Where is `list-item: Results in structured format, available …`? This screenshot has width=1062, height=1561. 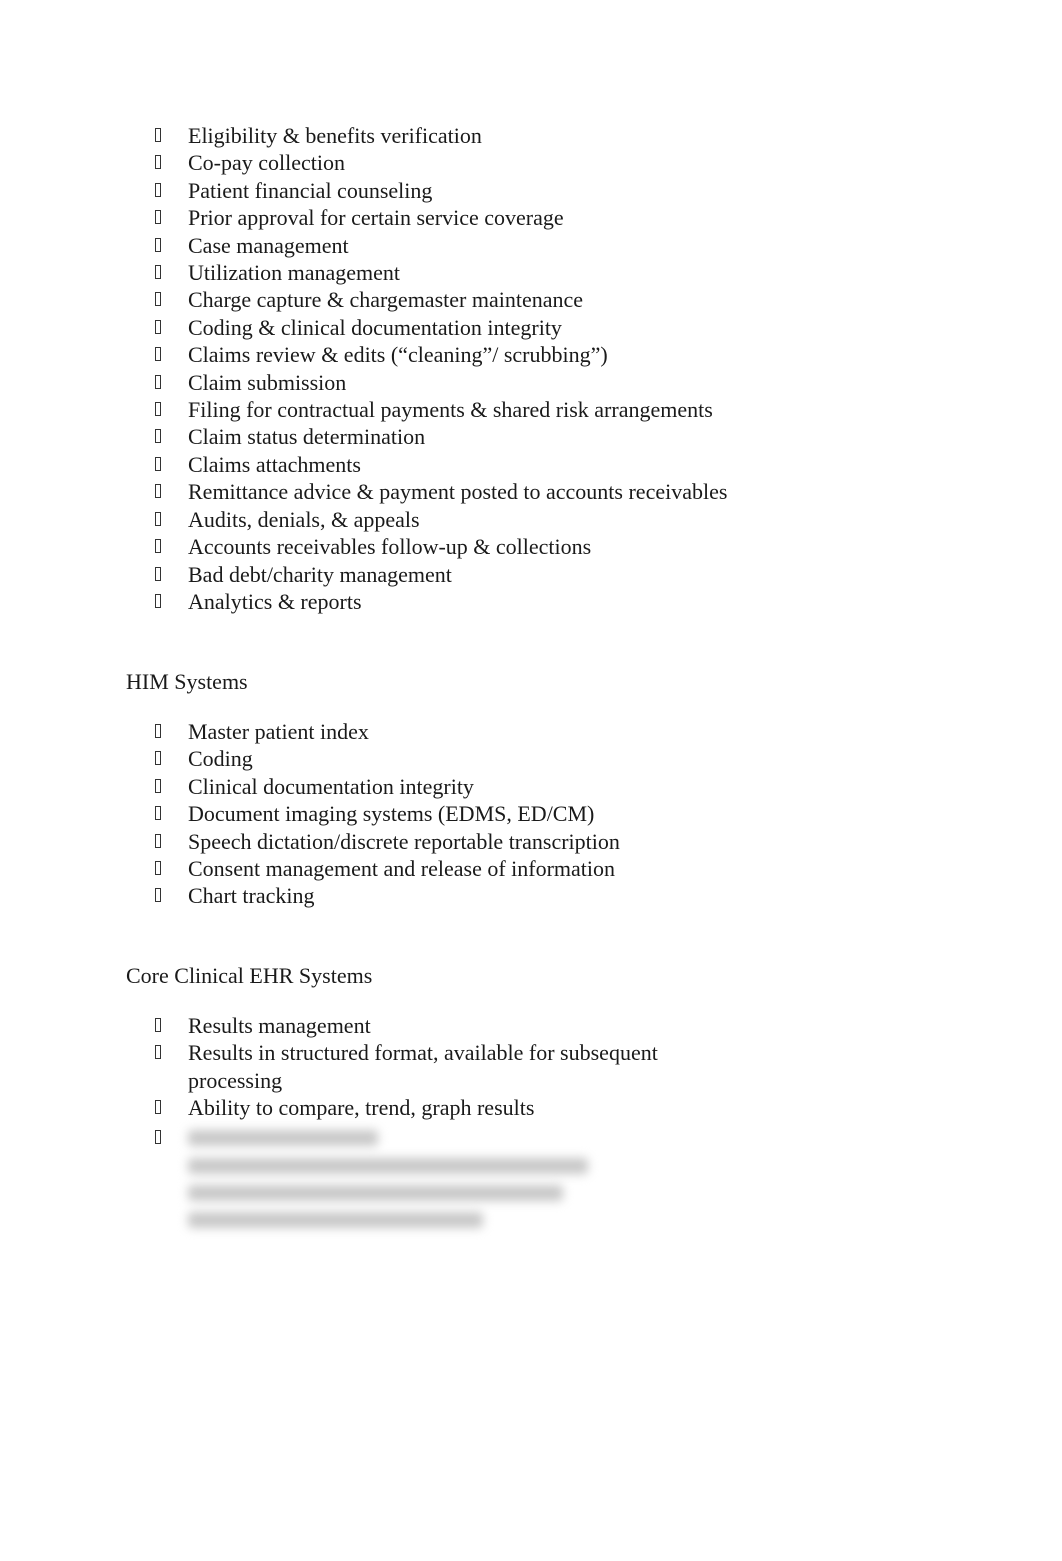 list-item: Results in structured format, available … is located at coordinates (431, 1066).